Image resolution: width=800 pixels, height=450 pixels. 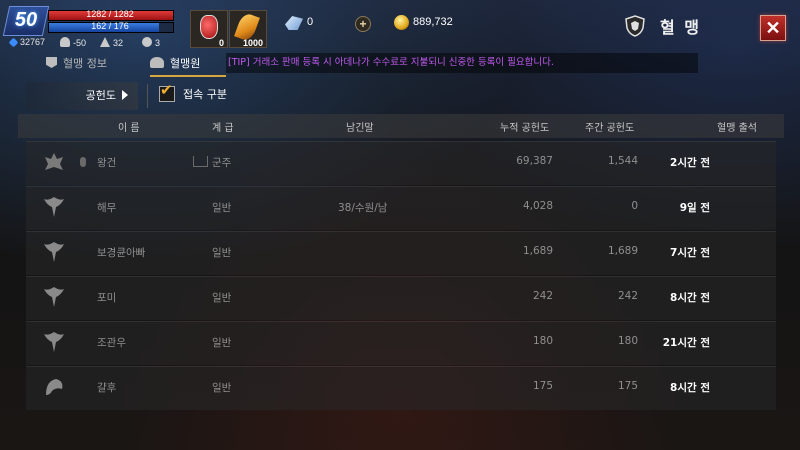 I want to click on member-total-contribution: 4,028, so click(x=537, y=206).